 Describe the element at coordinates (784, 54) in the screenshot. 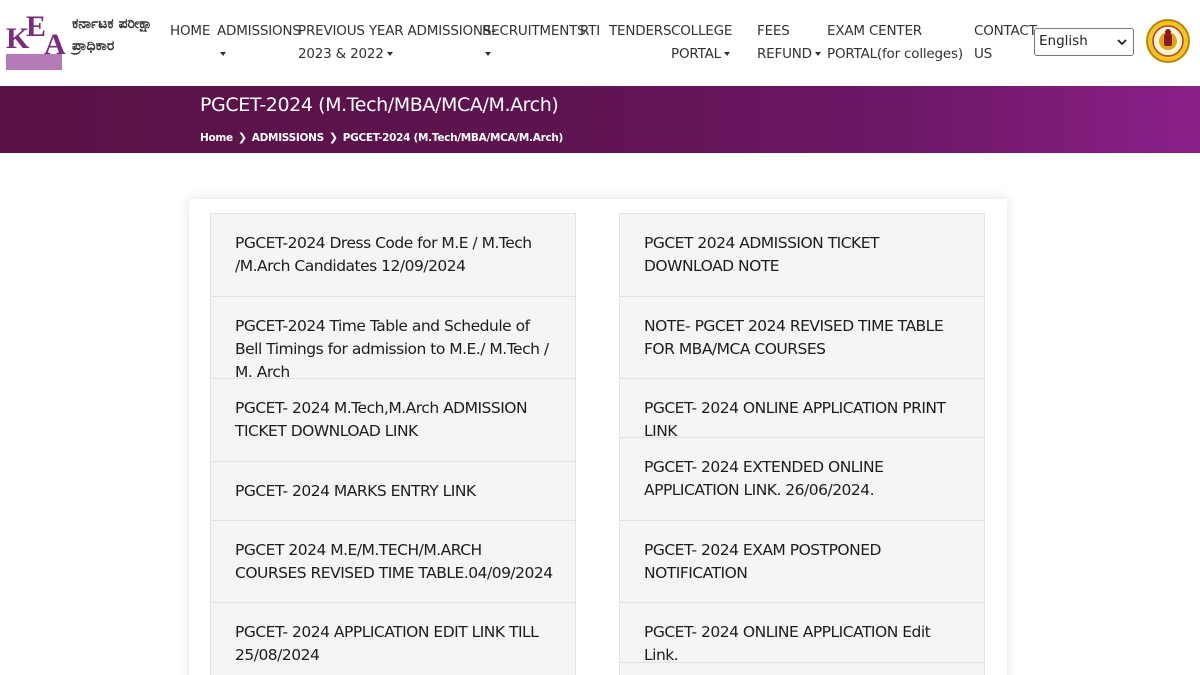

I see `nav-fees-refund-label-2: REFUND` at that location.